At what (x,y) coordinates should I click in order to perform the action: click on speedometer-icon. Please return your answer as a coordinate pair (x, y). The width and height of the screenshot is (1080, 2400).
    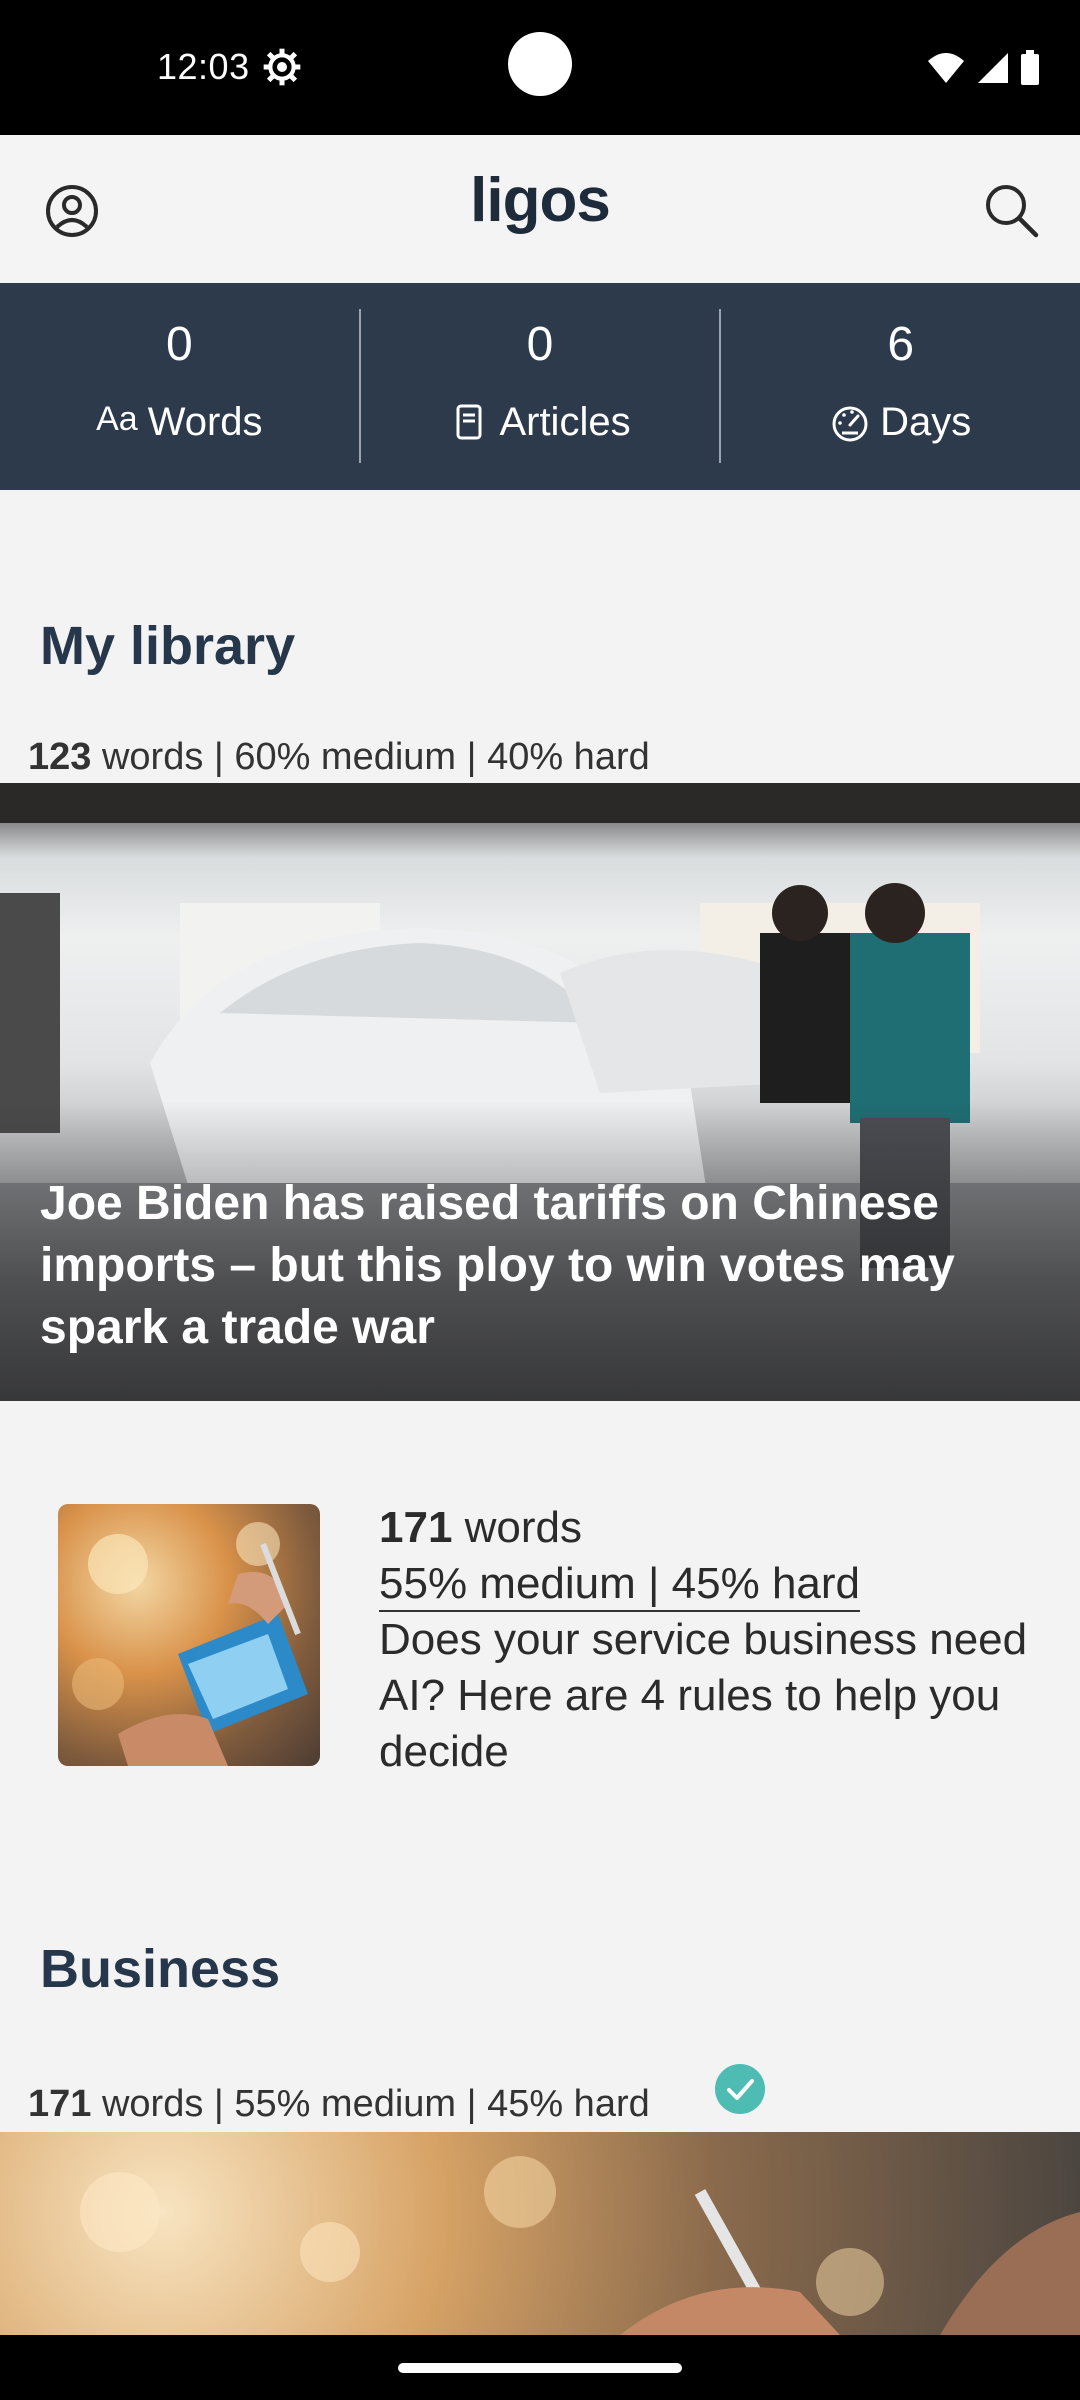
    Looking at the image, I should click on (850, 423).